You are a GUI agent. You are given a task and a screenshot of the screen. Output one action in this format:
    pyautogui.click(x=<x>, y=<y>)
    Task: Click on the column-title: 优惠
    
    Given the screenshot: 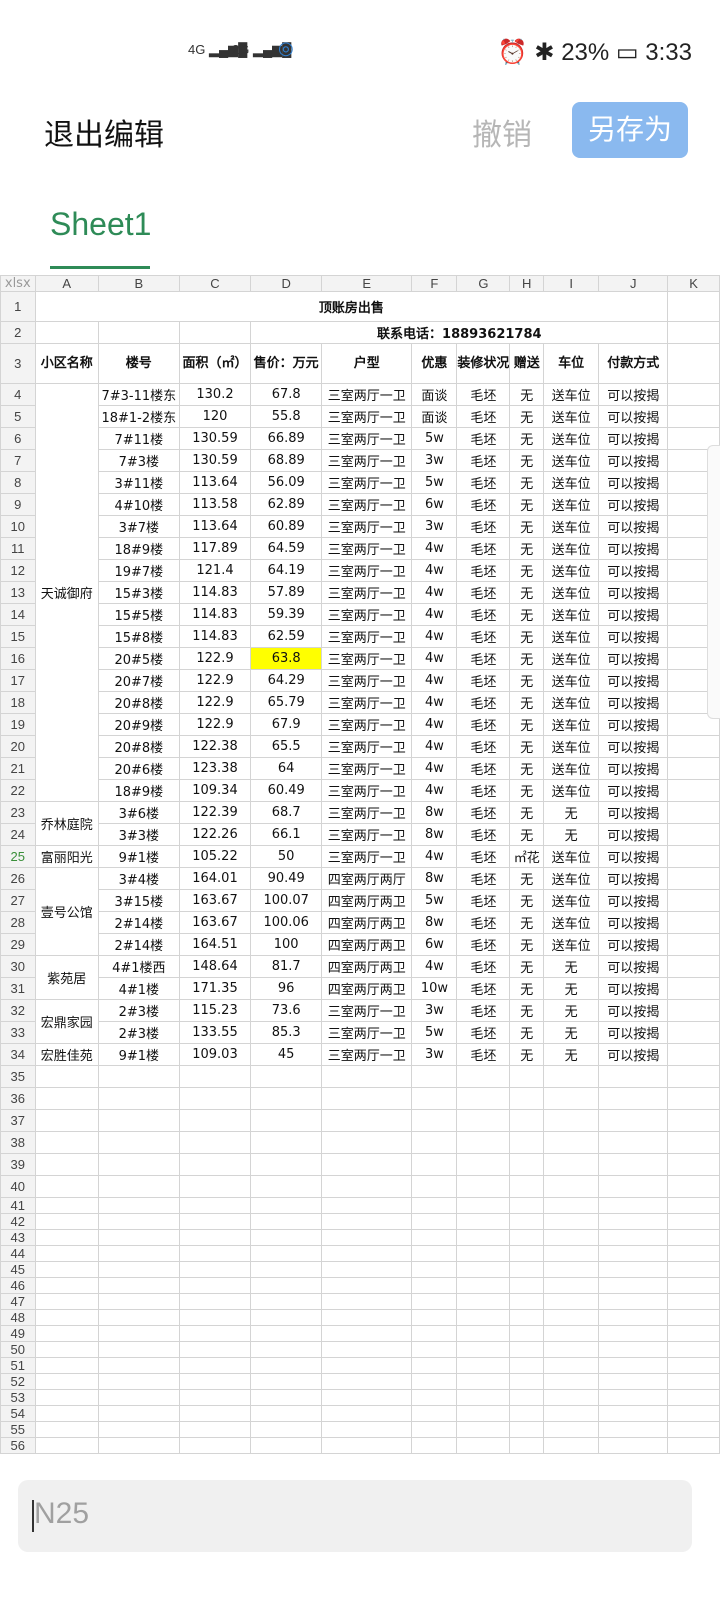 What is the action you would take?
    pyautogui.click(x=434, y=363)
    